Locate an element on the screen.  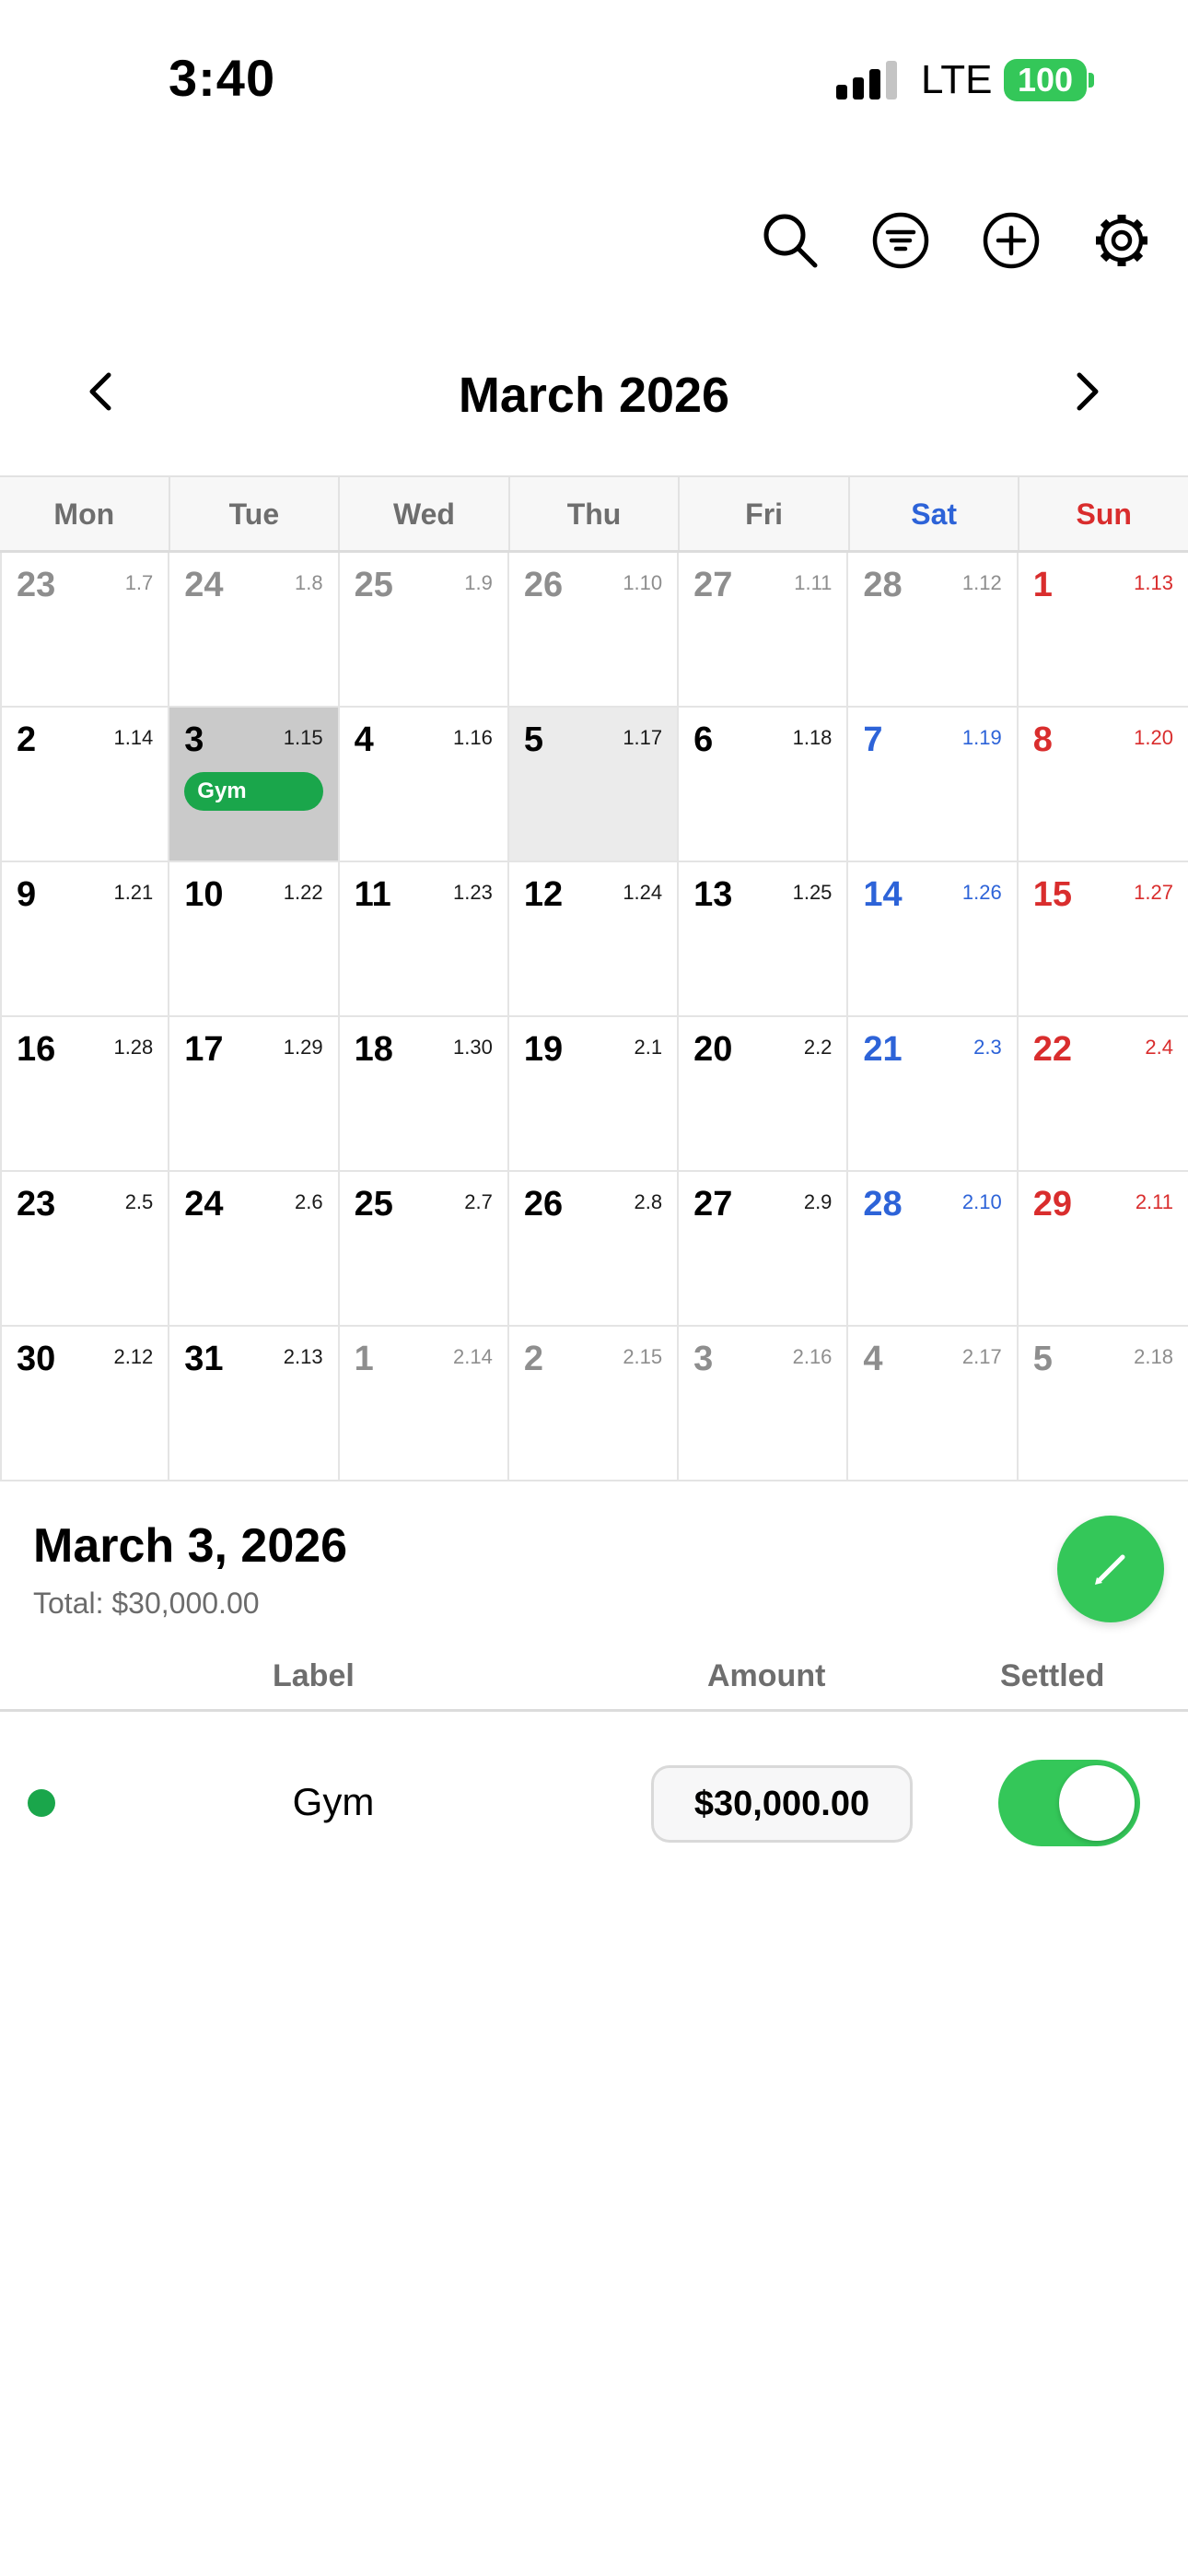
calendar-day-cell: 25 1.9 is located at coordinates (424, 630).